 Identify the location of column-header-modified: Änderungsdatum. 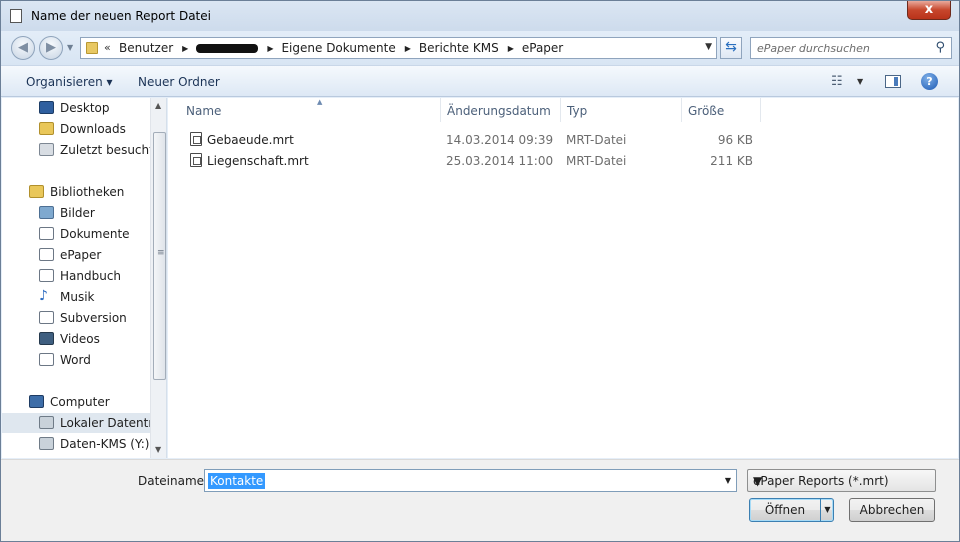
(501, 110).